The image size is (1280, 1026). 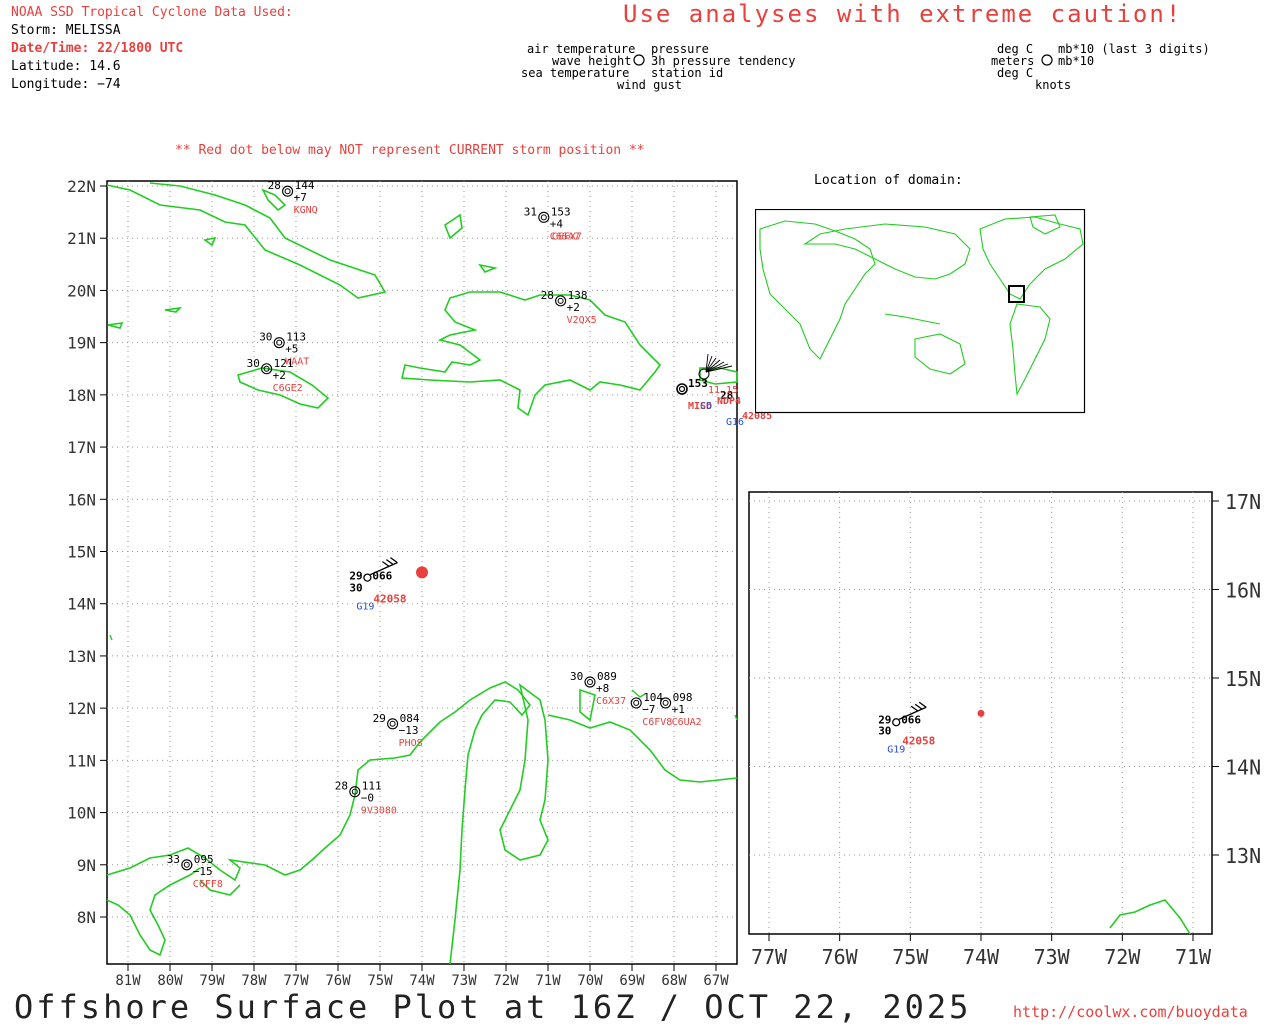 What do you see at coordinates (1130, 1012) in the screenshot?
I see `footer-url: http://coolwx.com/buoydata` at bounding box center [1130, 1012].